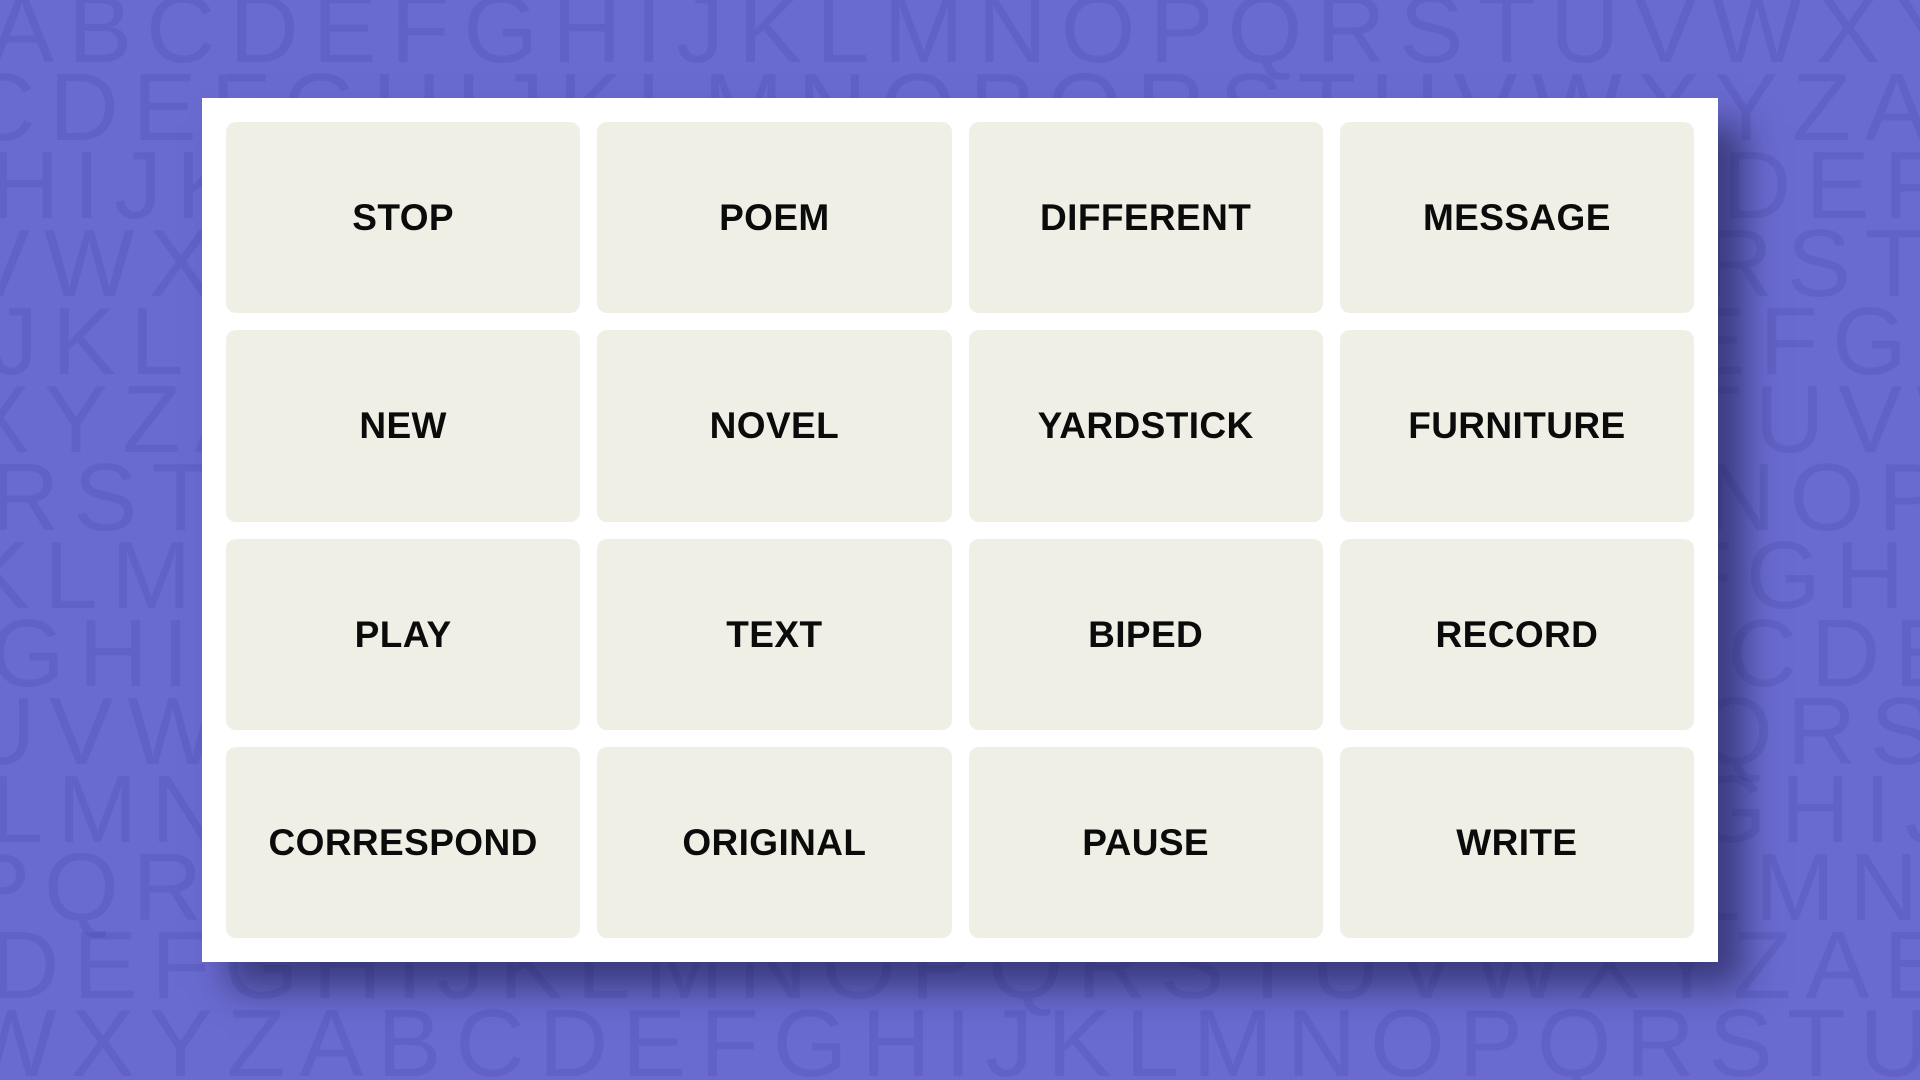 The height and width of the screenshot is (1080, 1920). I want to click on word-tile-label: MESSAGE, so click(1516, 218).